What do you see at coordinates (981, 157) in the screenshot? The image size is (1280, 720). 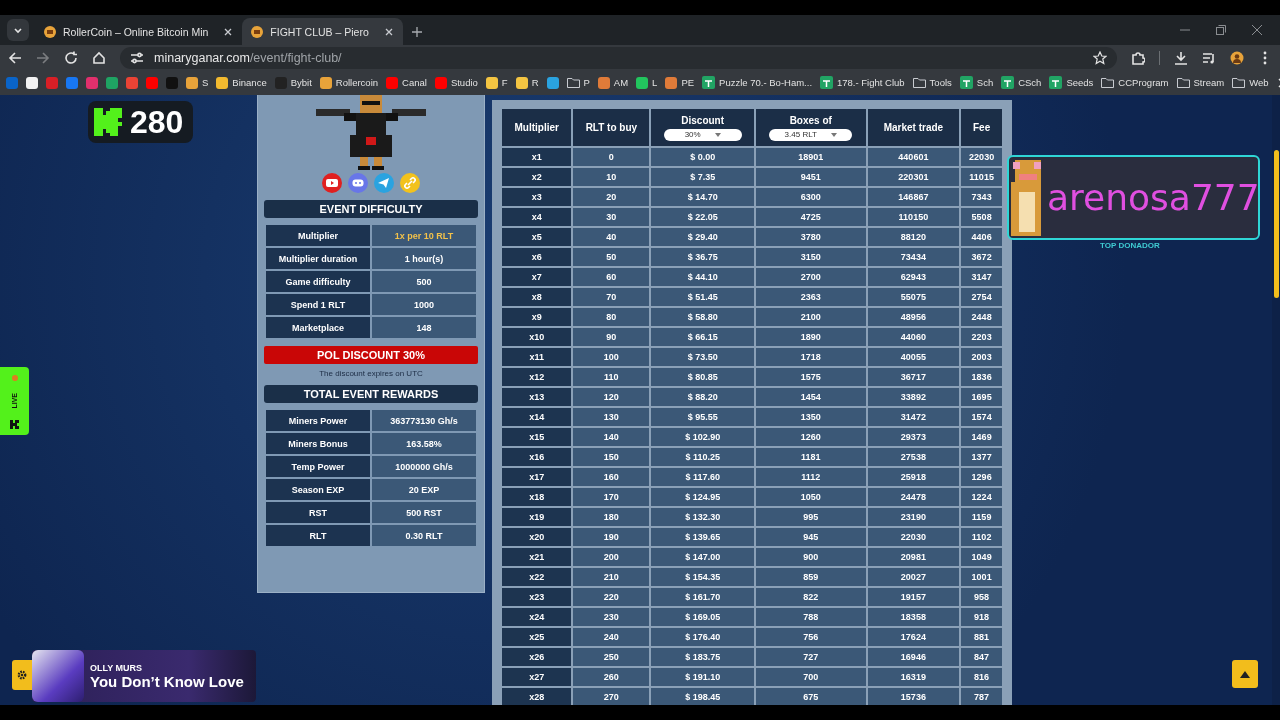 I see `table-cell: 22030` at bounding box center [981, 157].